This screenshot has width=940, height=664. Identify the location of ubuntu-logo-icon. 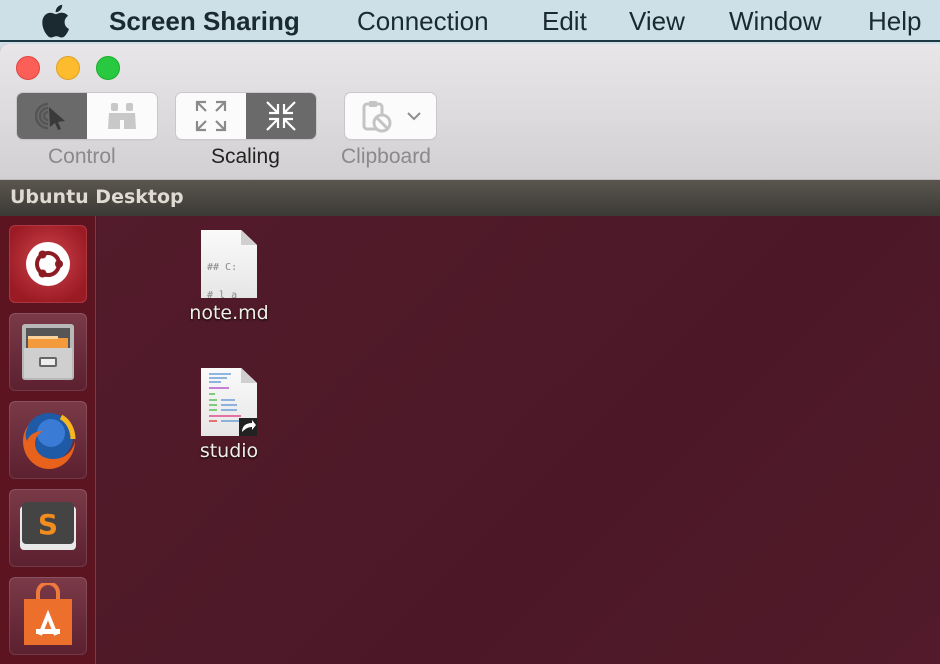
(48, 264).